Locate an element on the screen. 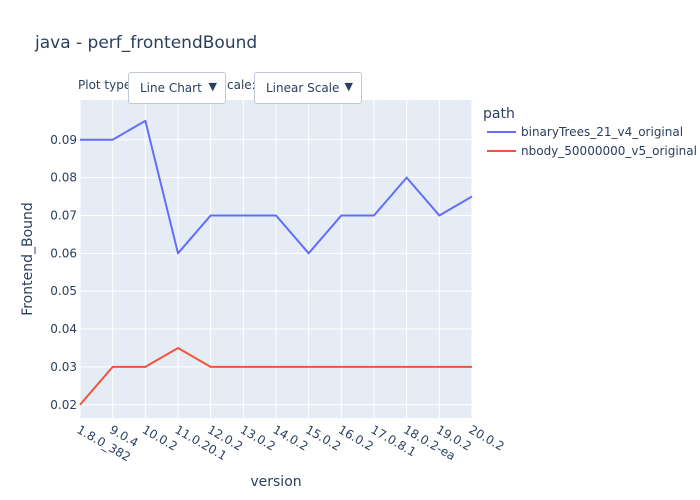 The height and width of the screenshot is (500, 700). y-tick-label: 0.06 is located at coordinates (63, 253).